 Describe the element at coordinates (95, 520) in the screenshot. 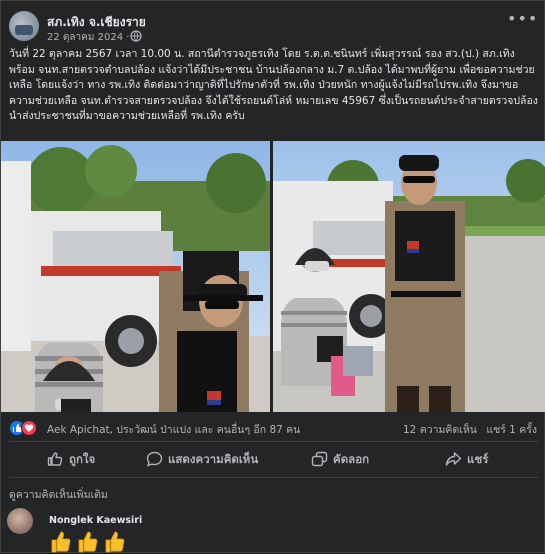

I see `commenter-name: Nonglek Kaewsiri` at that location.